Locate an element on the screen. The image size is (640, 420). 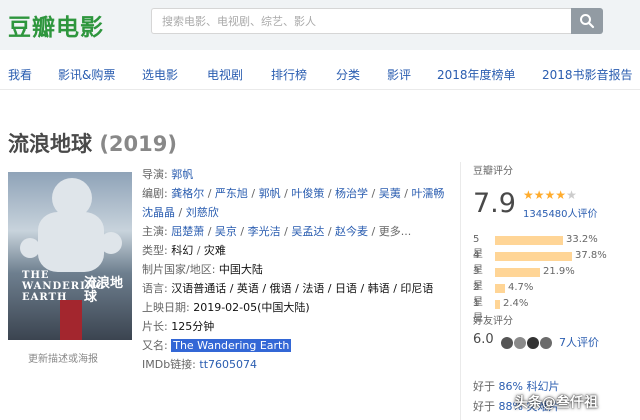
rating-label: 豆瓣评分 is located at coordinates (493, 171).